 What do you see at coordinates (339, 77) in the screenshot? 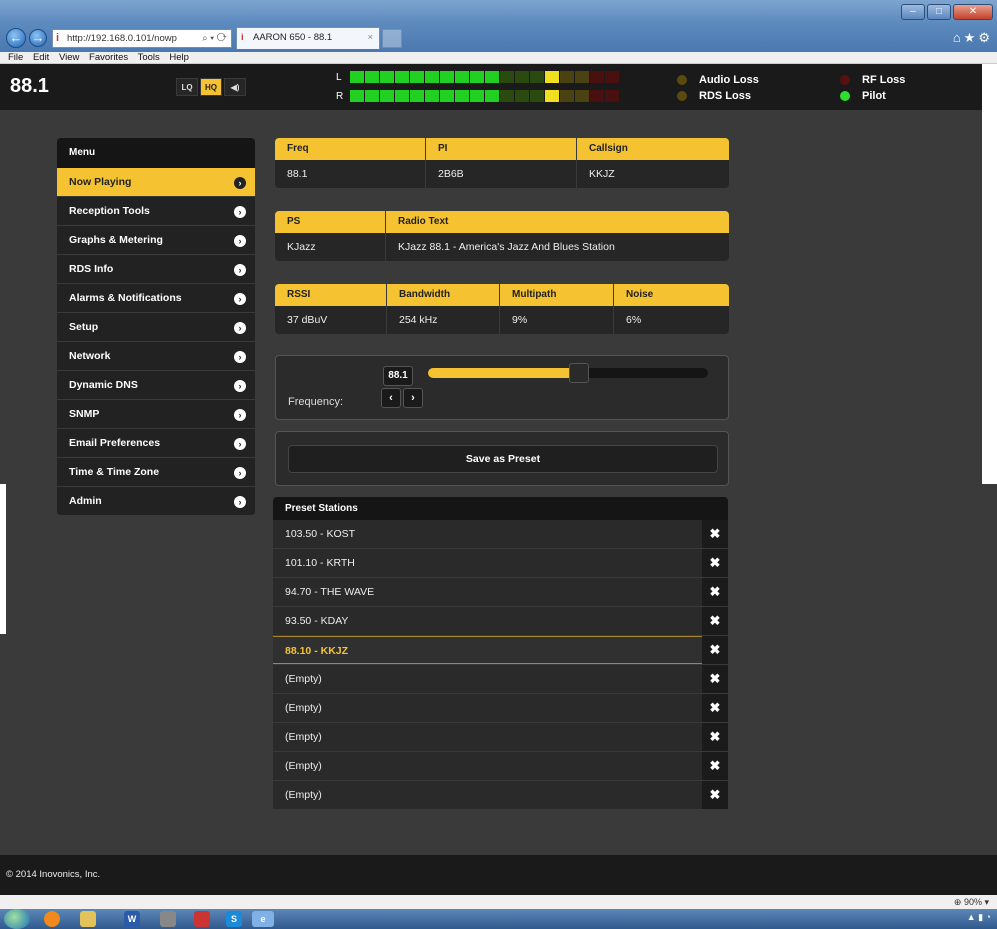
I see `meter-channel-label: L` at bounding box center [339, 77].